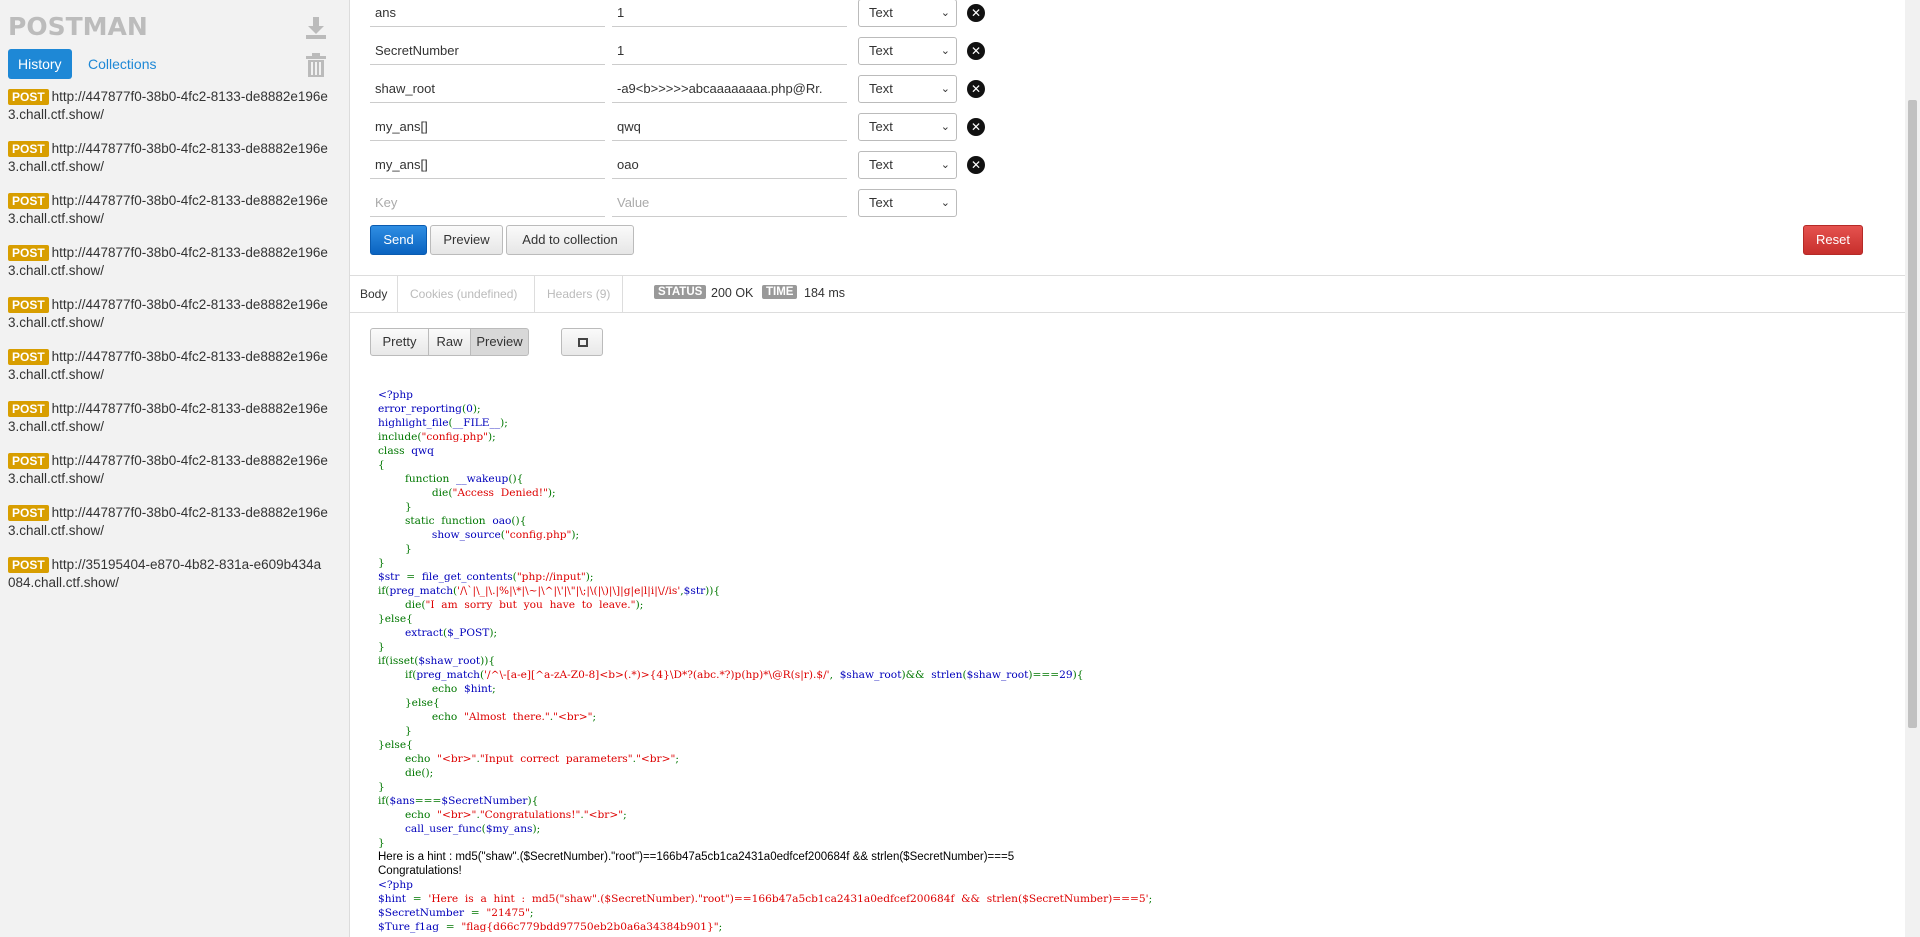 The height and width of the screenshot is (937, 1920). Describe the element at coordinates (478, 689) in the screenshot. I see `code-token: $hint` at that location.